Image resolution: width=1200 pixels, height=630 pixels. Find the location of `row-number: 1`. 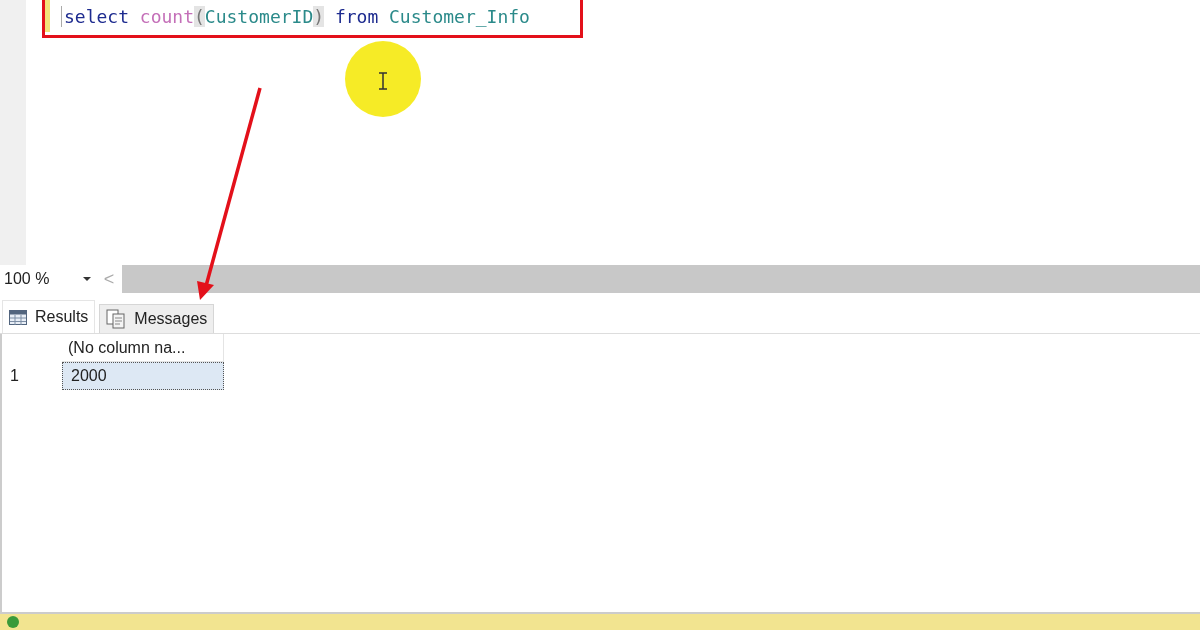

row-number: 1 is located at coordinates (14, 376).